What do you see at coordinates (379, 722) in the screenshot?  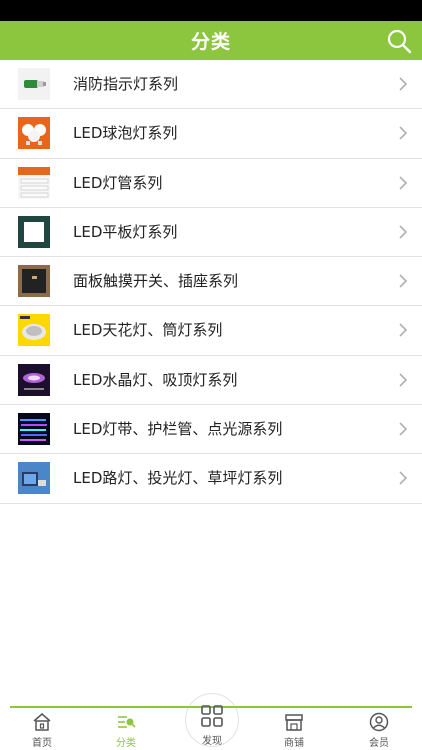 I see `user-icon` at bounding box center [379, 722].